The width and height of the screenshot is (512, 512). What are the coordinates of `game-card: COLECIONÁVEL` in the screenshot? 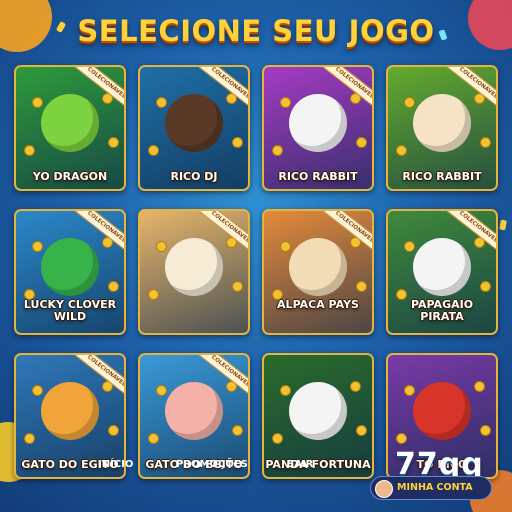 It's located at (194, 272).